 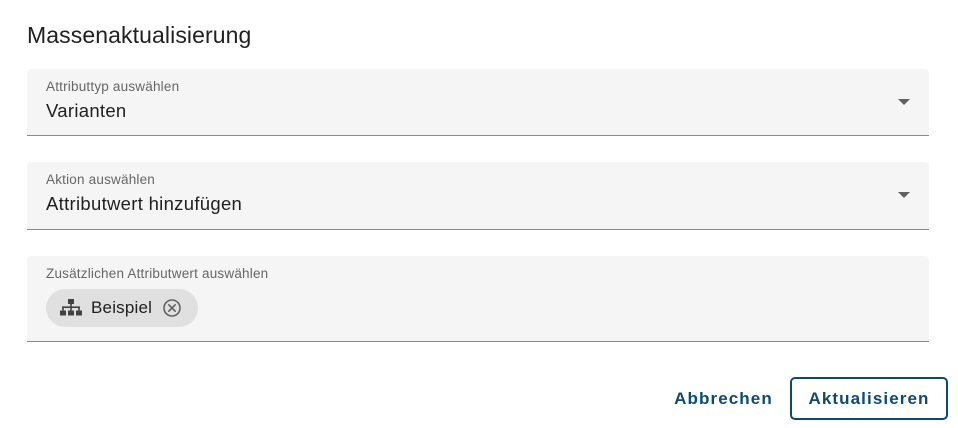 I want to click on dialog-title: Massenaktualisierung, so click(x=139, y=35).